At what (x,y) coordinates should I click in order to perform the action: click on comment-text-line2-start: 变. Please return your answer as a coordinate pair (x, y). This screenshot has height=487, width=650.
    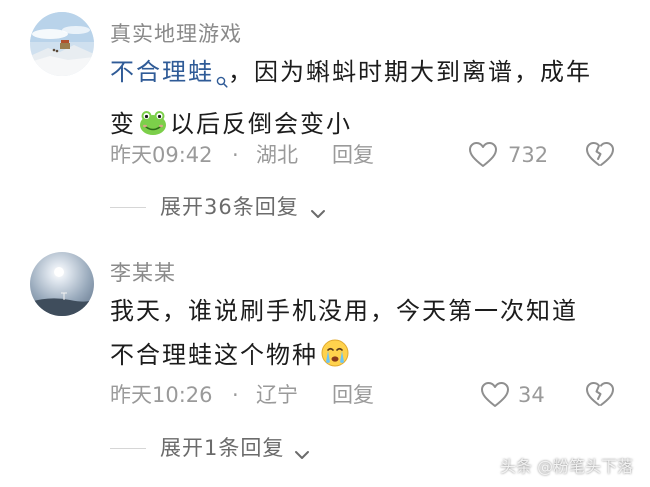
    Looking at the image, I should click on (123, 124).